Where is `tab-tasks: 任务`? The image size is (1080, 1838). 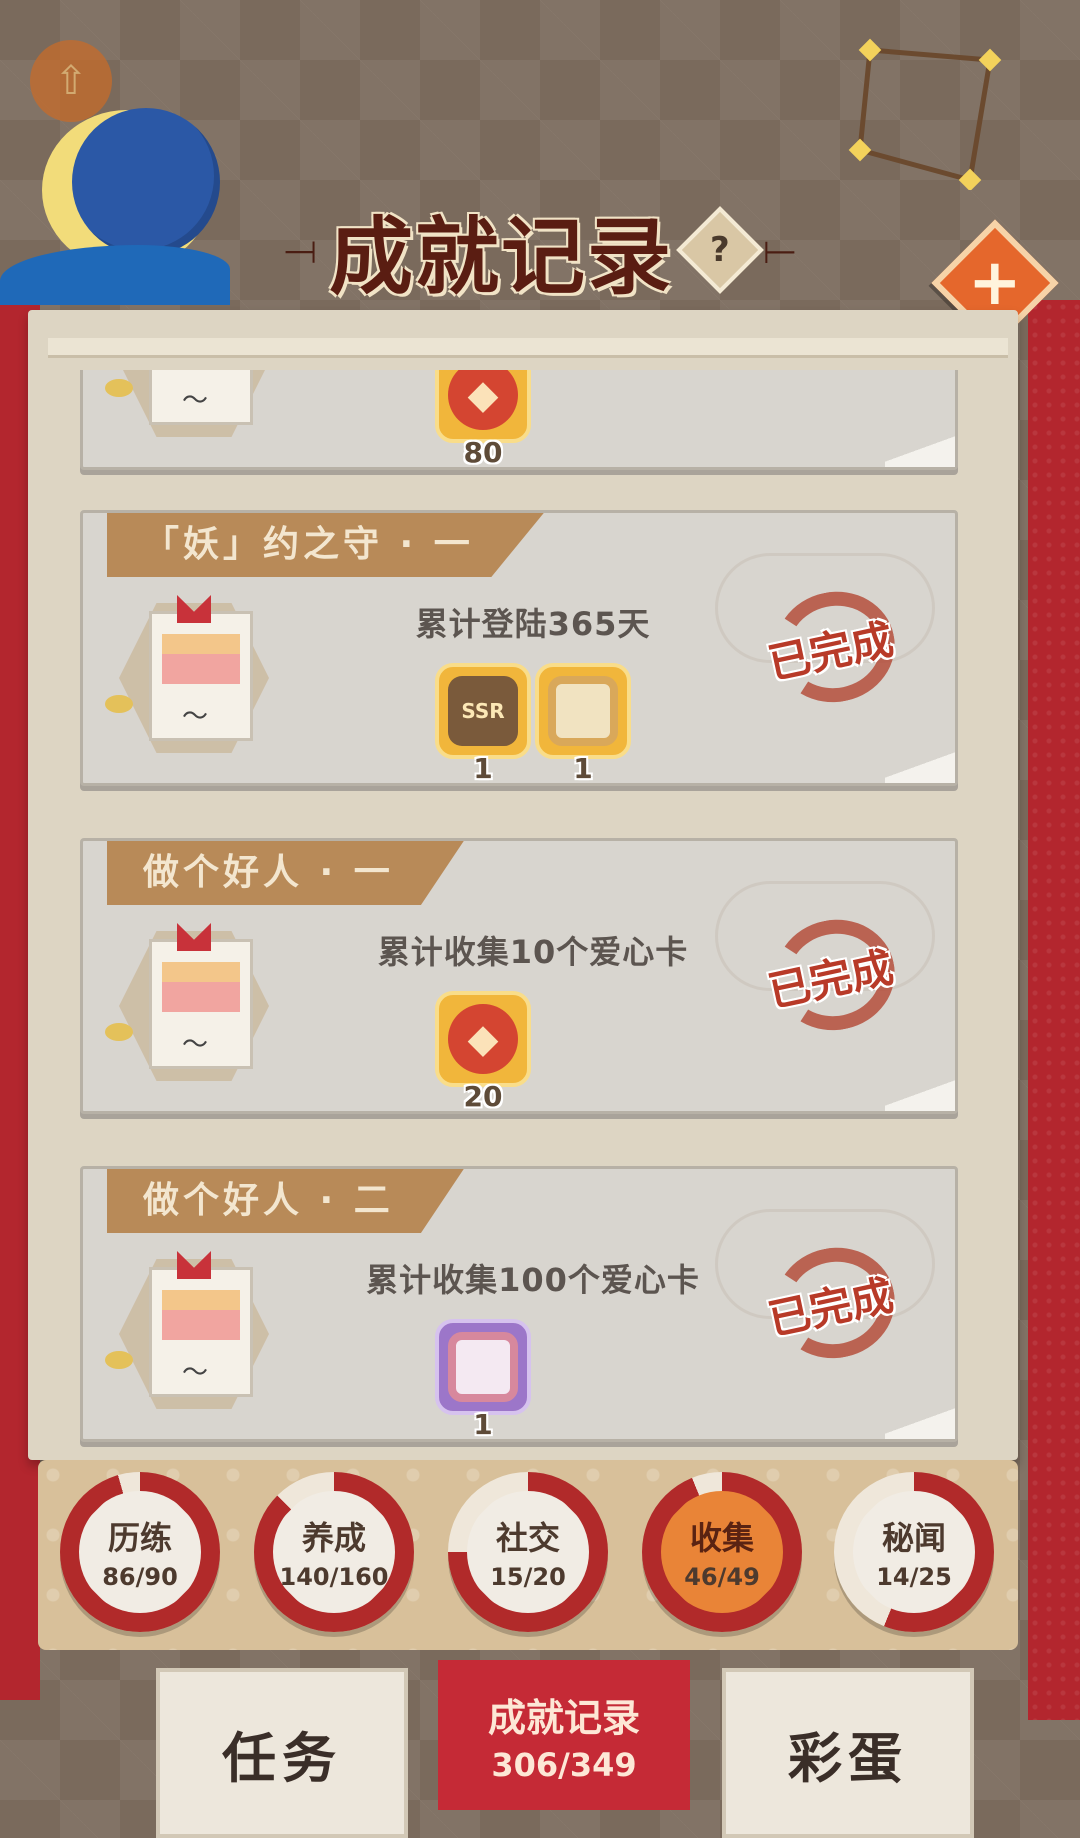
tab-tasks: 任务 is located at coordinates (282, 1753).